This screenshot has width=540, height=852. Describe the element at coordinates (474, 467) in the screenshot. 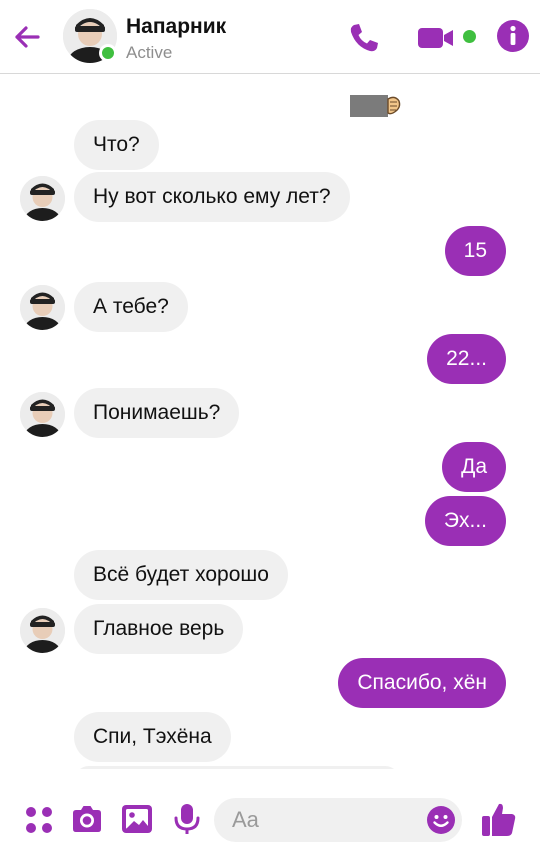

I see `message-bubble-outgoing: Да` at that location.